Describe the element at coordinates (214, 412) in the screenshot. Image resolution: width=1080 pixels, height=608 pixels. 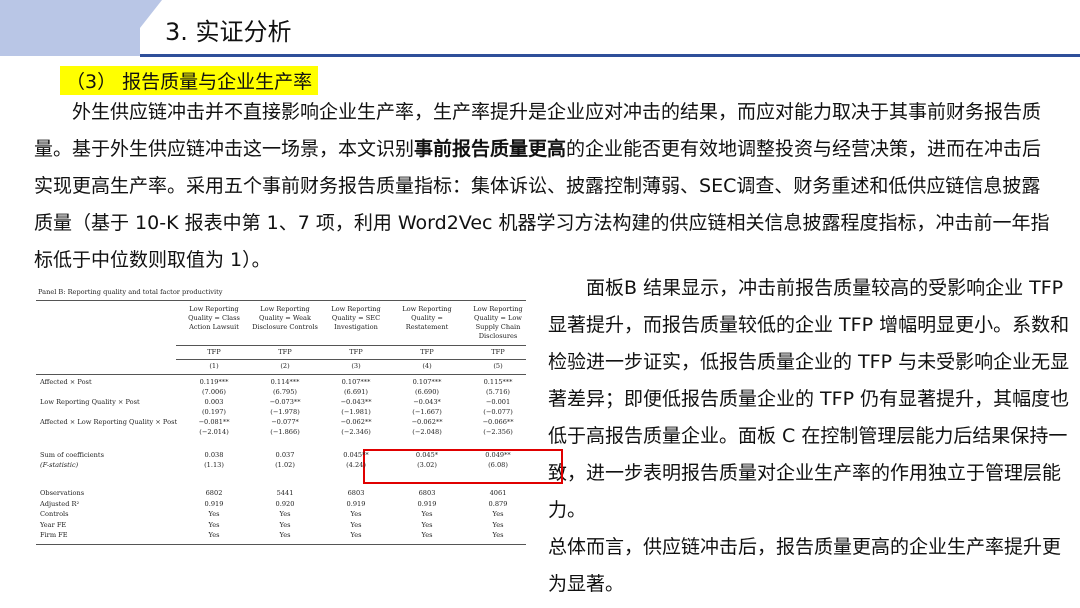
I see `tstat-cell: (0.197)` at that location.